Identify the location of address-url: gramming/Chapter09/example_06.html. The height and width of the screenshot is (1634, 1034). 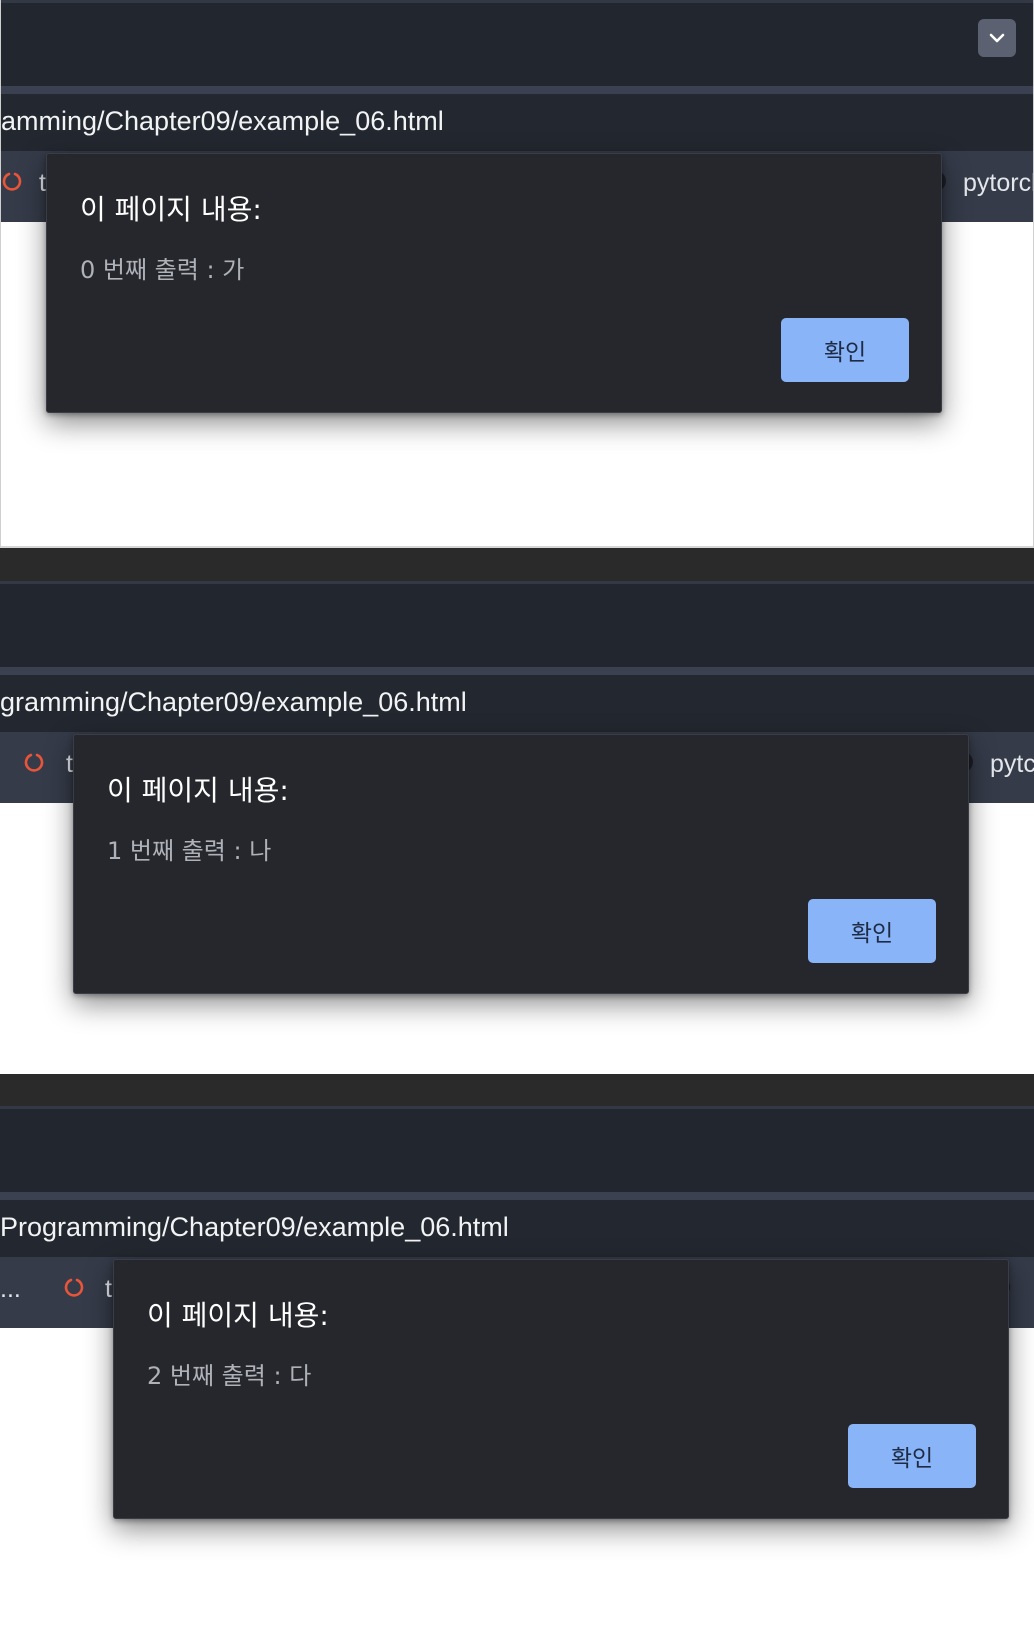
(233, 702).